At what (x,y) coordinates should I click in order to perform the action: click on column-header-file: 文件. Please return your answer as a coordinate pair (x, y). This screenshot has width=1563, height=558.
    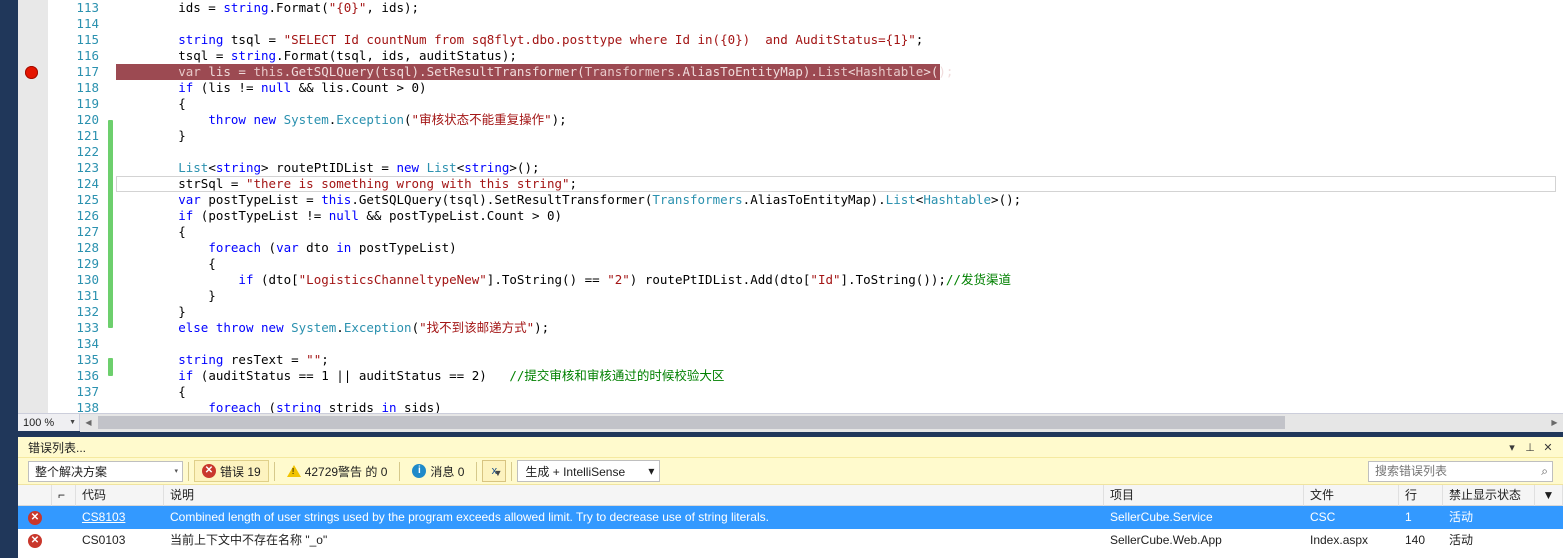
    Looking at the image, I should click on (1351, 495).